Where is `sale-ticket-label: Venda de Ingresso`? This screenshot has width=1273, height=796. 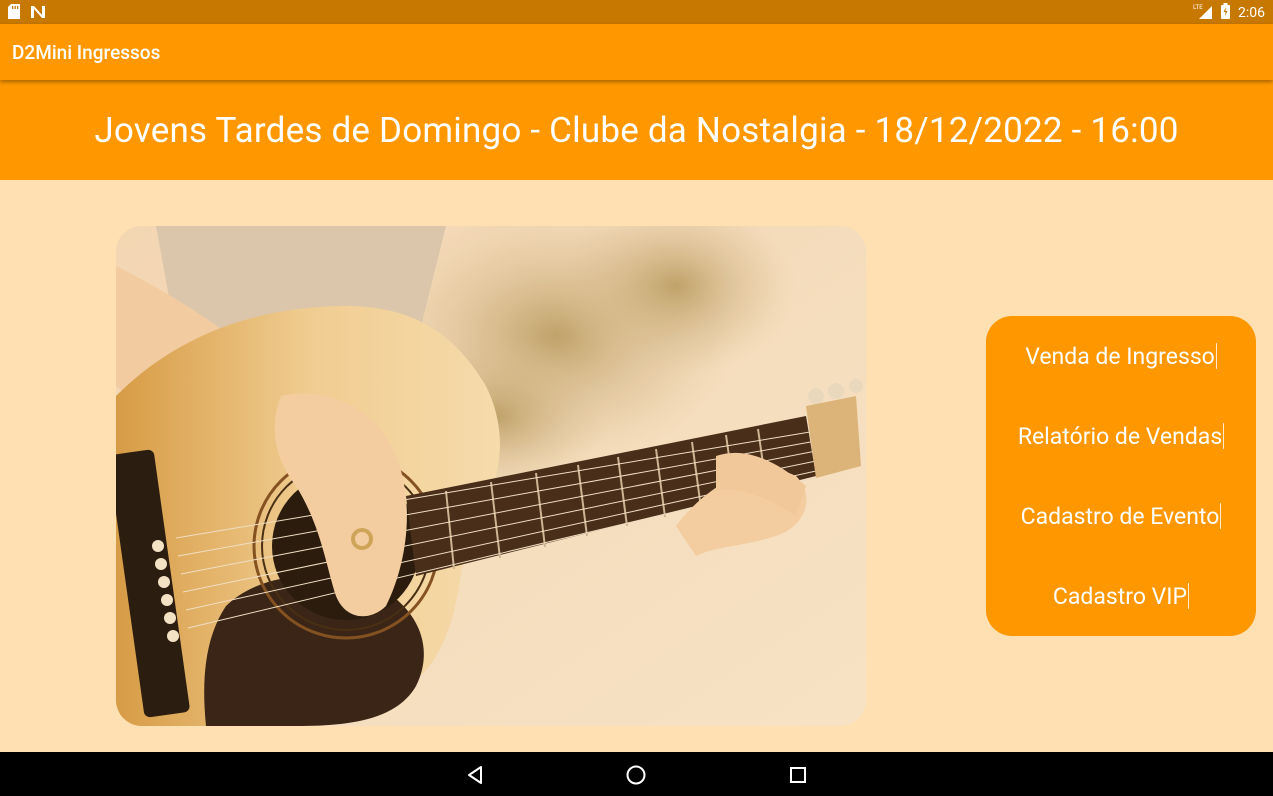
sale-ticket-label: Venda de Ingresso is located at coordinates (1120, 356).